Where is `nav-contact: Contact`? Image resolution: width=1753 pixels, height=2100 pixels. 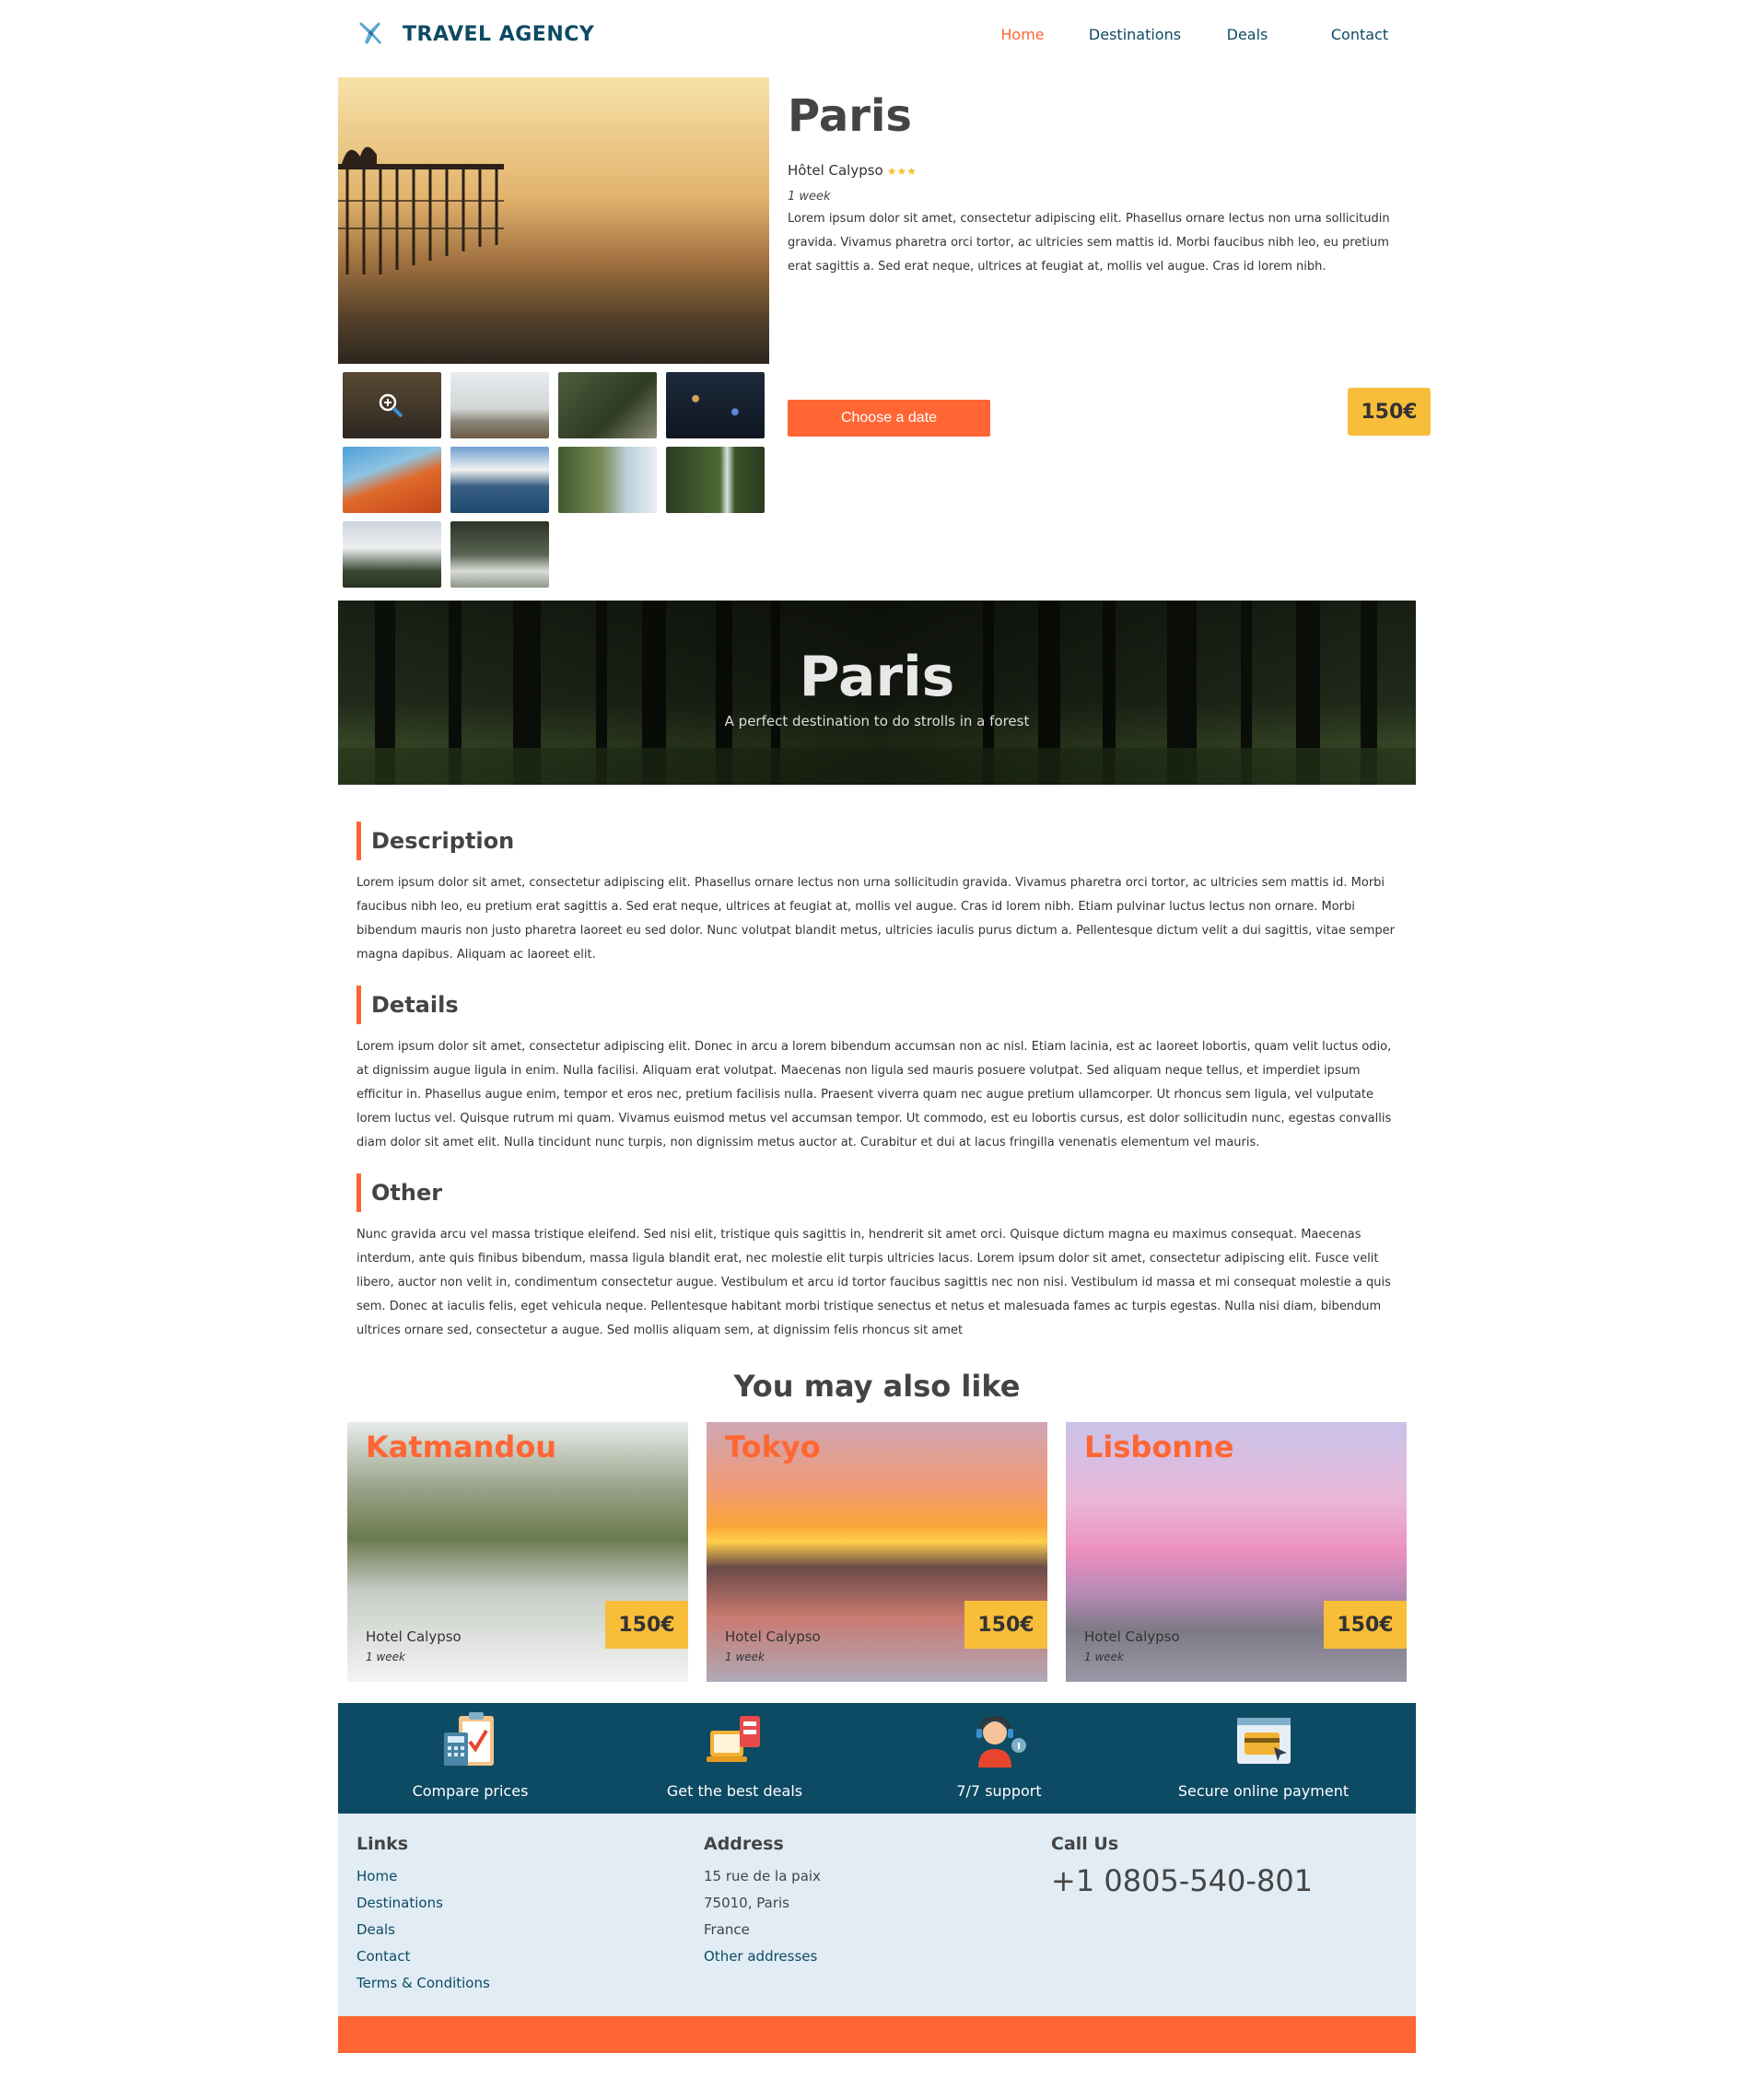
nav-contact: Contact is located at coordinates (1360, 34).